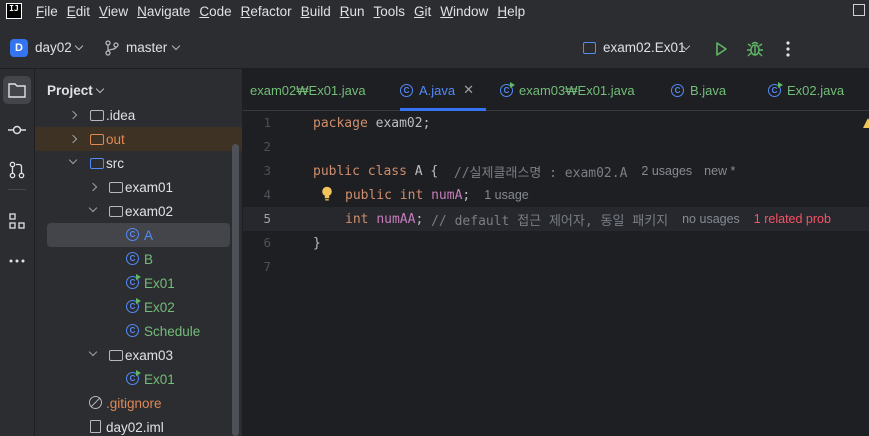 The image size is (869, 436). What do you see at coordinates (132, 331) in the screenshot?
I see `tree-item-class-schedule: C Schedule` at bounding box center [132, 331].